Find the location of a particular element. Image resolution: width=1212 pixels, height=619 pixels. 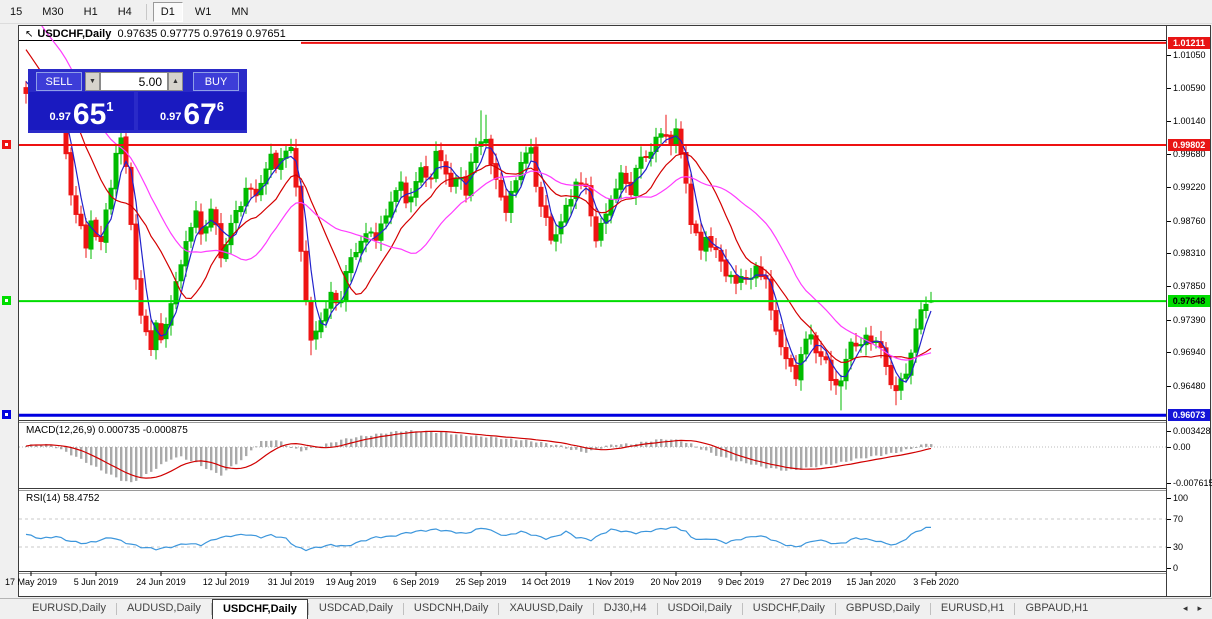

timeframe-button-H4: H4 is located at coordinates (125, 12).